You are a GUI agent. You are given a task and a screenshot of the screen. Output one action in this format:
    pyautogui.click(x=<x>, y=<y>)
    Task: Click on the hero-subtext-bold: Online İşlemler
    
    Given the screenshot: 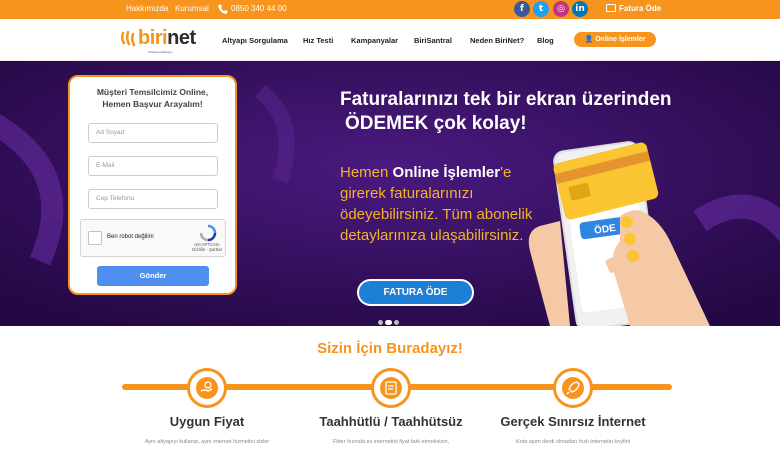 What is the action you would take?
    pyautogui.click(x=446, y=172)
    